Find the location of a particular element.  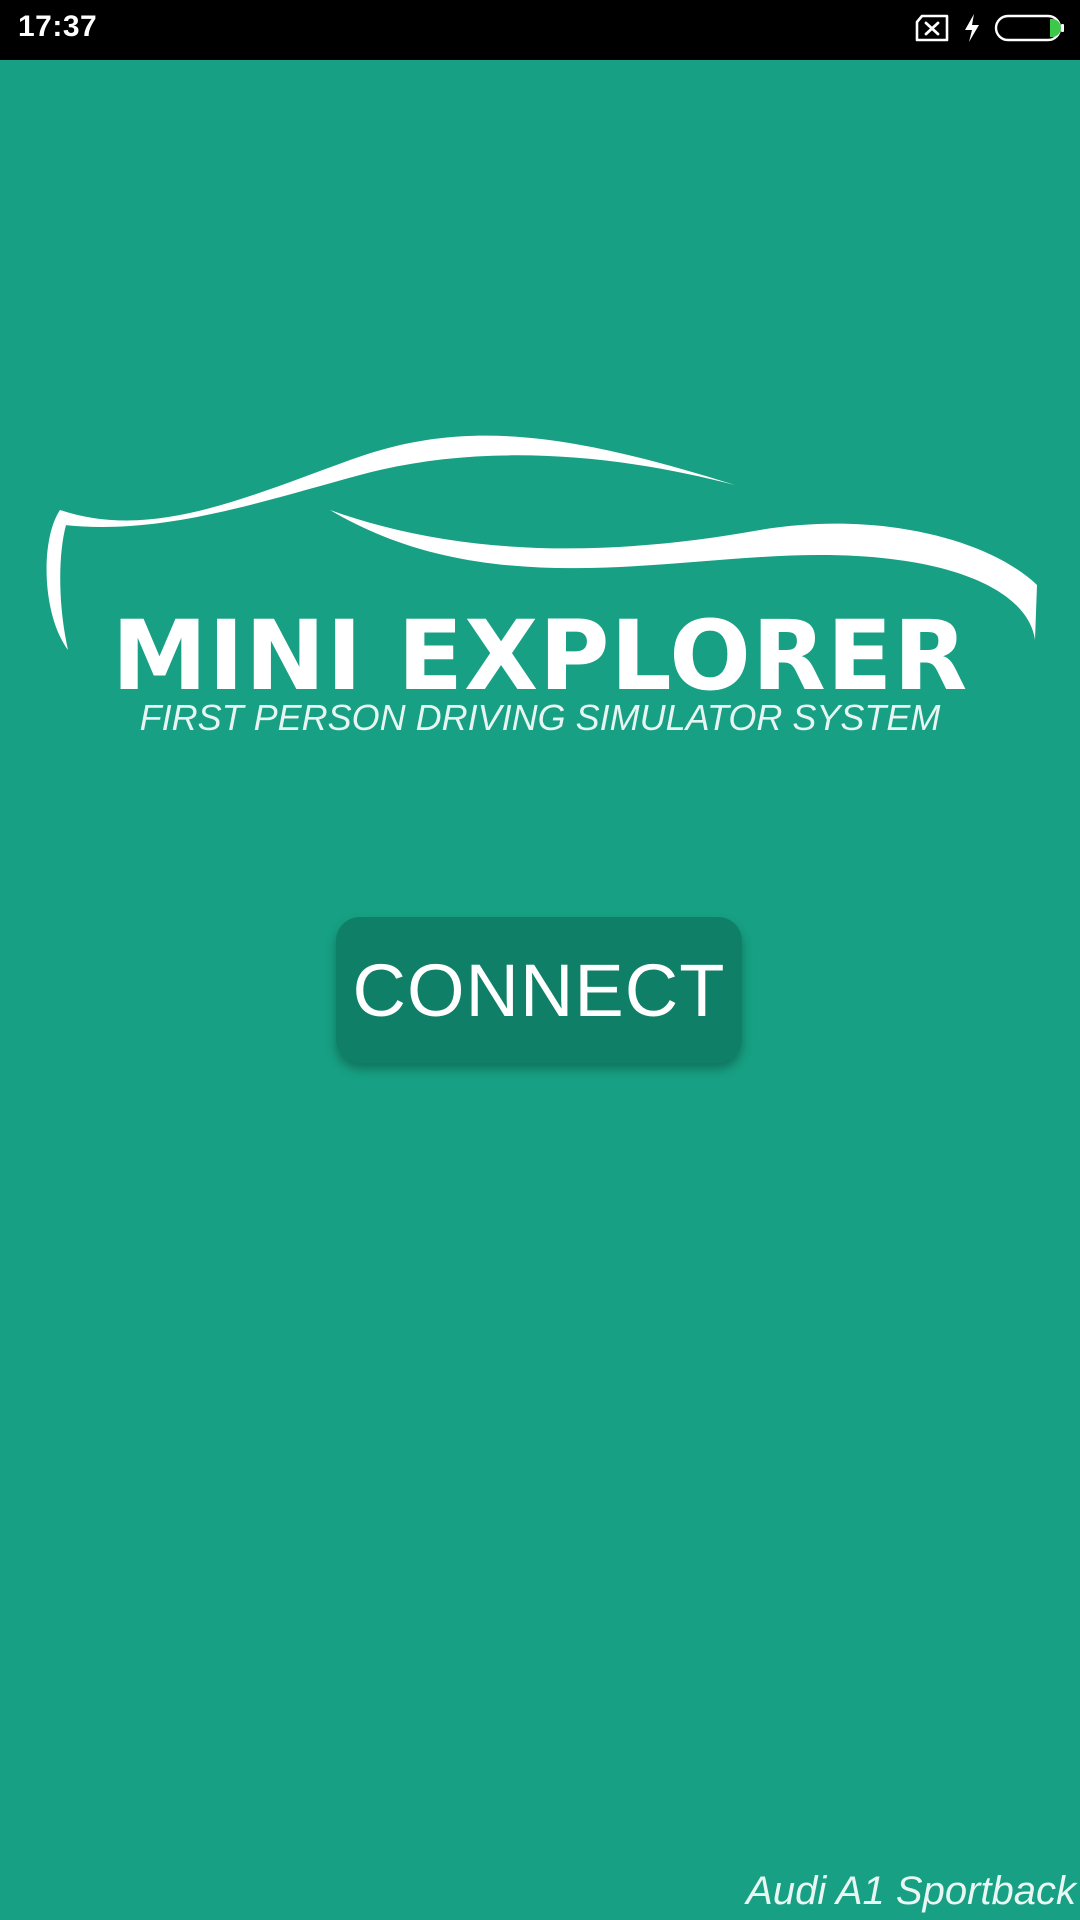

connect-button: CONNECT is located at coordinates (539, 990).